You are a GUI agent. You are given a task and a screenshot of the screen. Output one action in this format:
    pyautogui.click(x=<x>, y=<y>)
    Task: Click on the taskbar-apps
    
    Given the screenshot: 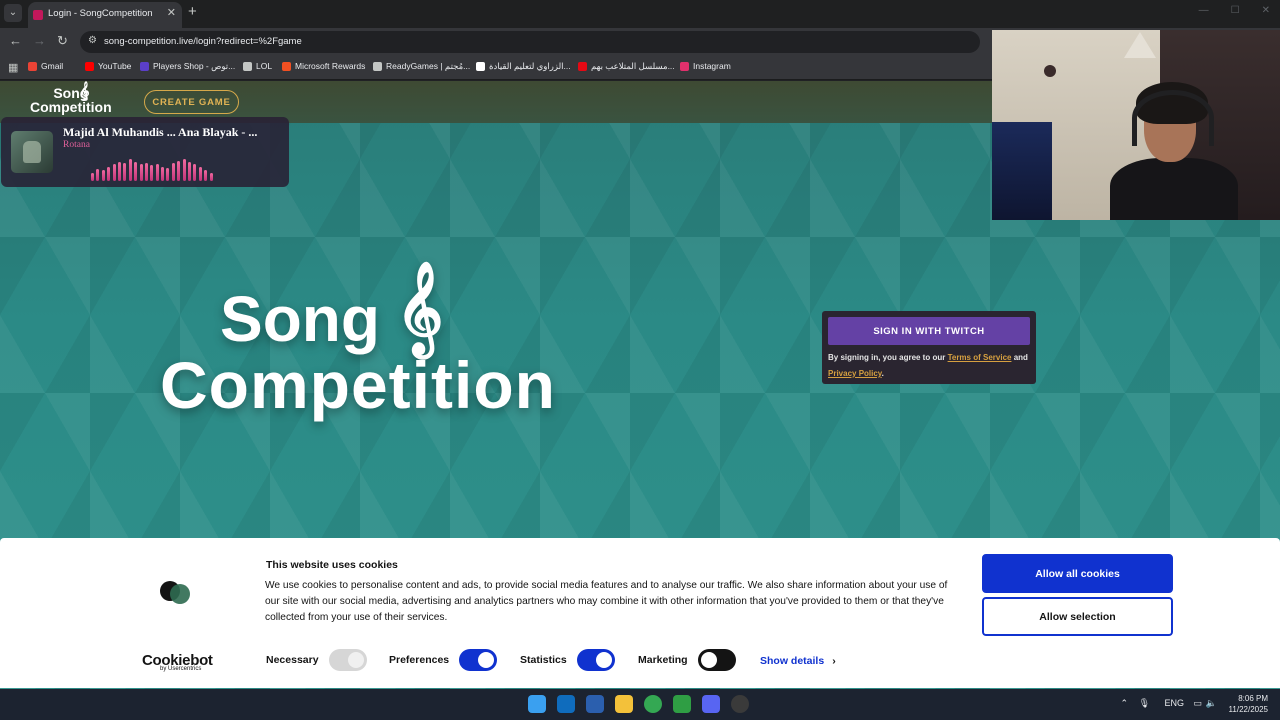 What is the action you would take?
    pyautogui.click(x=638, y=704)
    